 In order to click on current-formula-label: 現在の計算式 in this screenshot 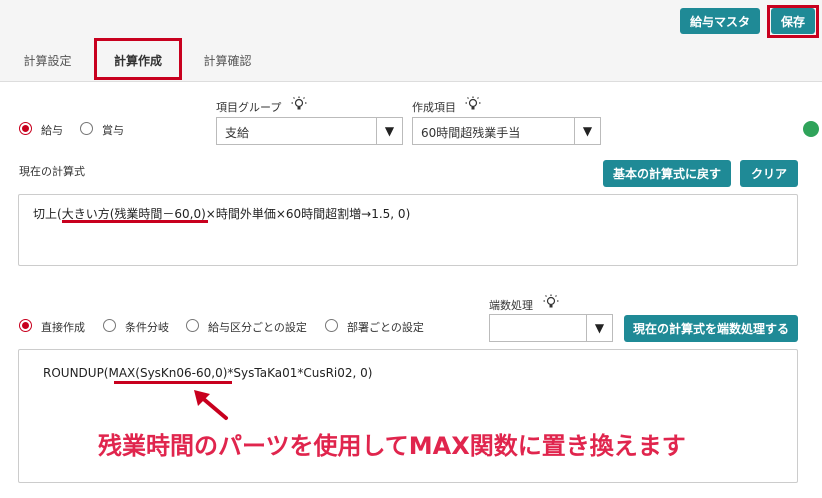, I will do `click(52, 171)`.